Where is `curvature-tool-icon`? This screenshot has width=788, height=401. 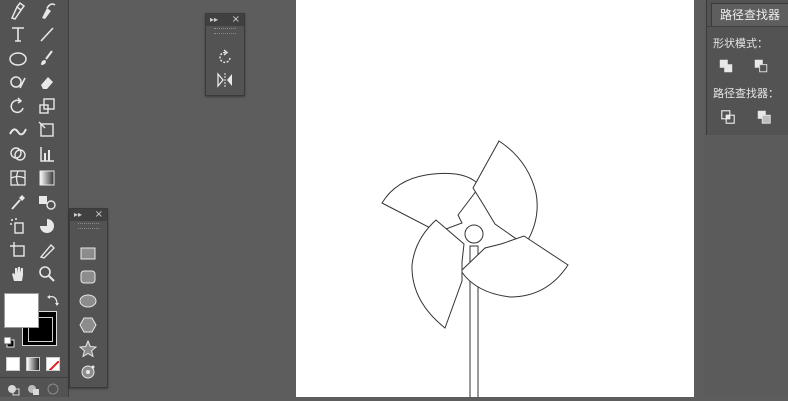 curvature-tool-icon is located at coordinates (47, 11).